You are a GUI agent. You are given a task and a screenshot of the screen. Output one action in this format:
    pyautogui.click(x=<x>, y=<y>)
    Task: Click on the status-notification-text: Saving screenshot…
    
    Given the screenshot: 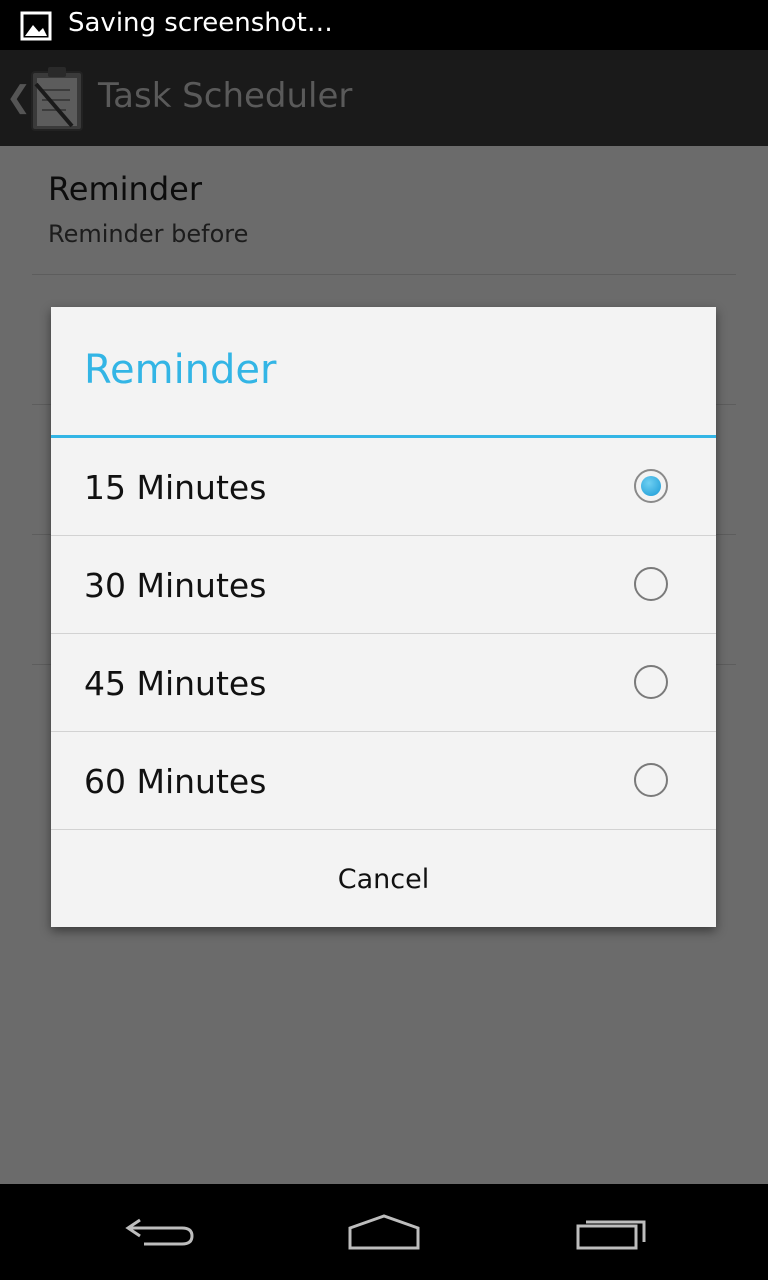 What is the action you would take?
    pyautogui.click(x=200, y=23)
    